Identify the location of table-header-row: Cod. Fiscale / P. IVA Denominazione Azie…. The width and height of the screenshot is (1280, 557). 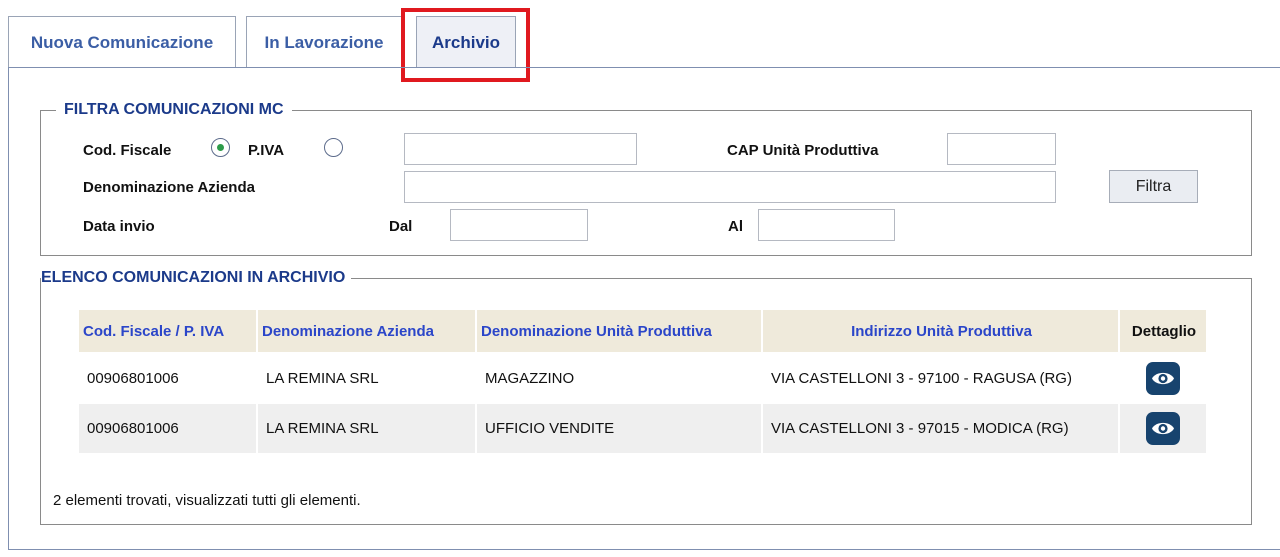
(643, 331).